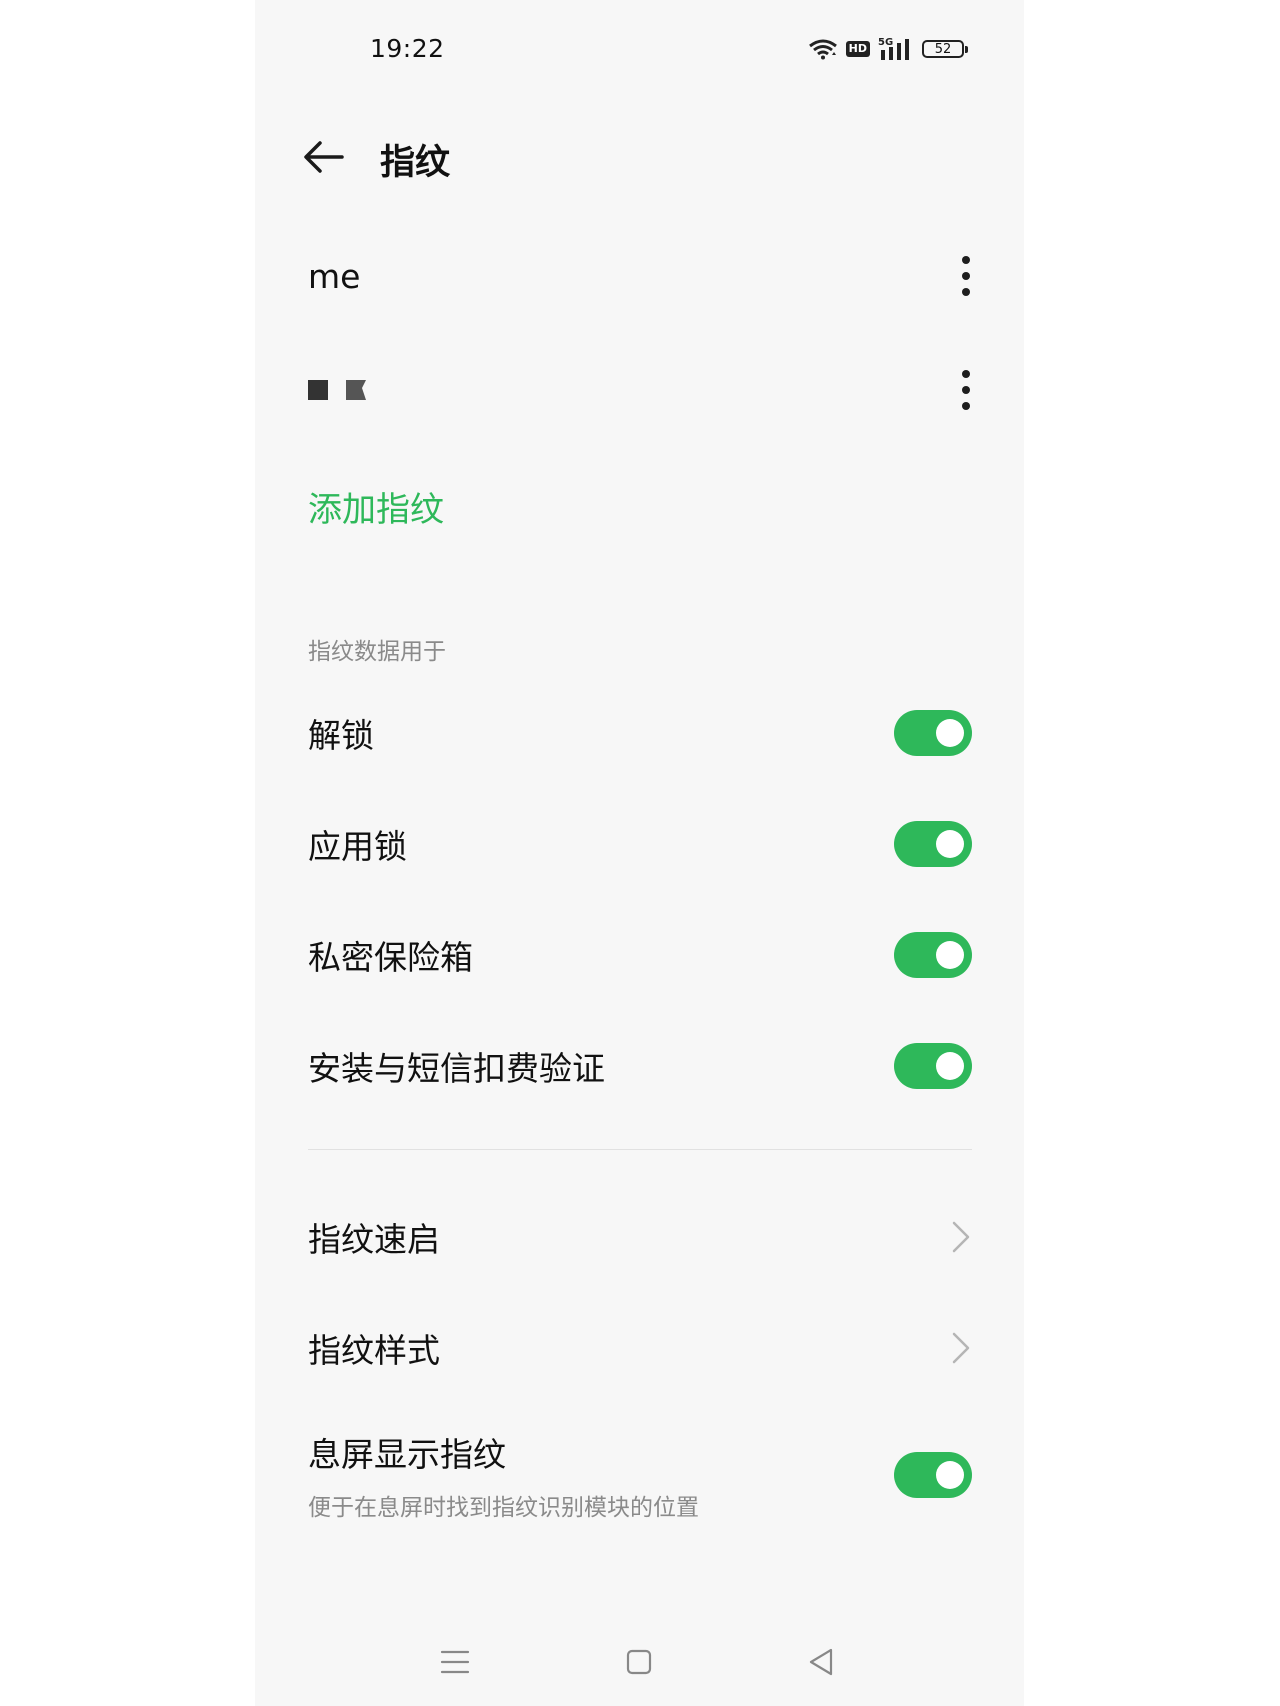  I want to click on screen-off-display-item: 息屏显示指纹 便于在息屏时找到指纹识别模块的位置, so click(640, 1475).